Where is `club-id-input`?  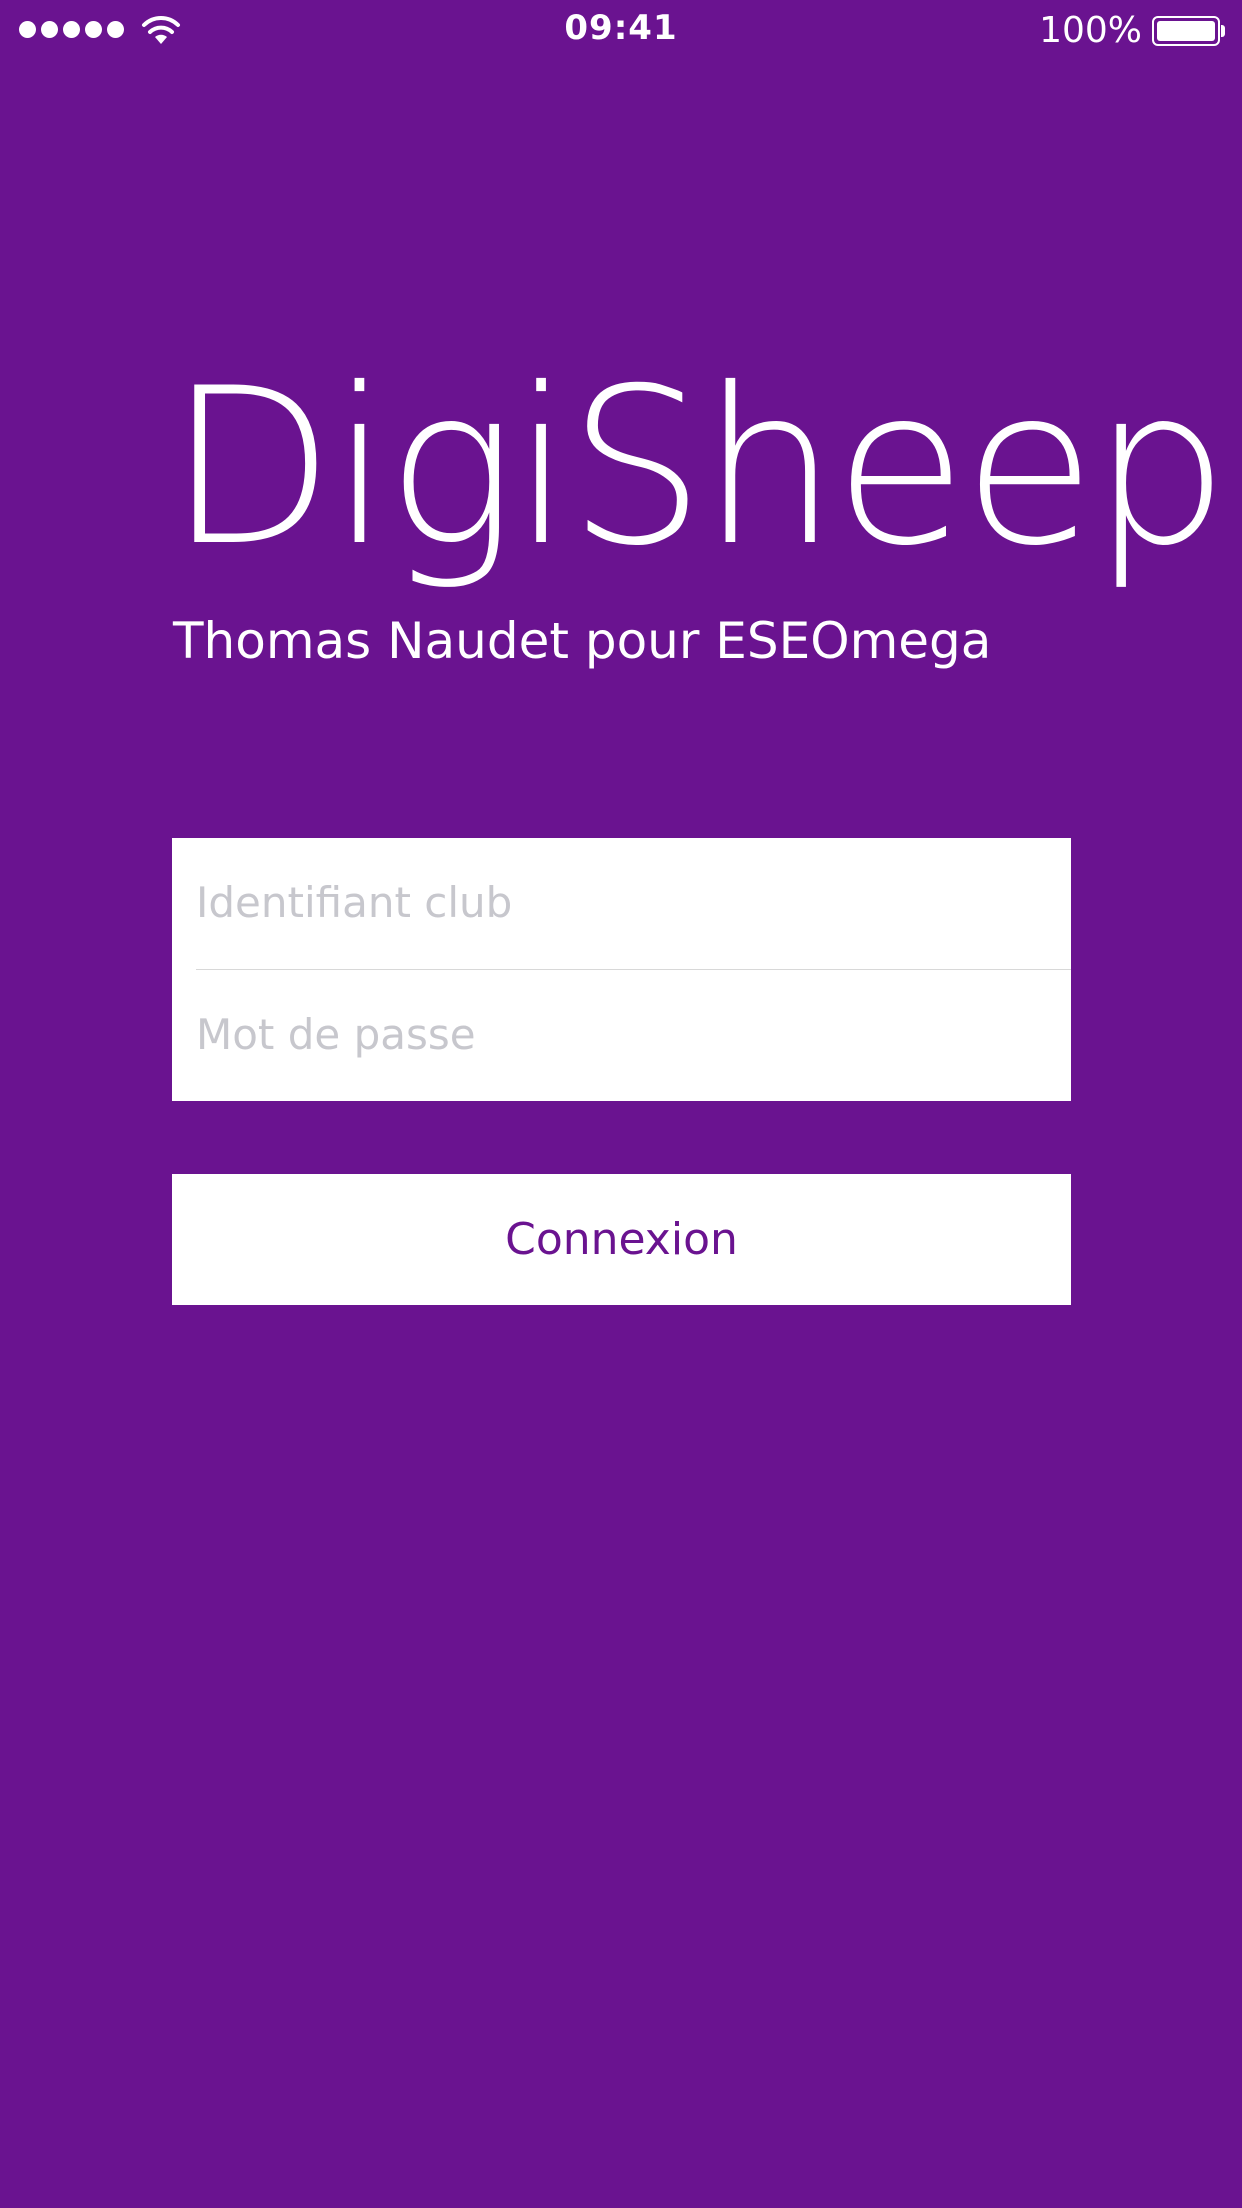 club-id-input is located at coordinates (633, 902).